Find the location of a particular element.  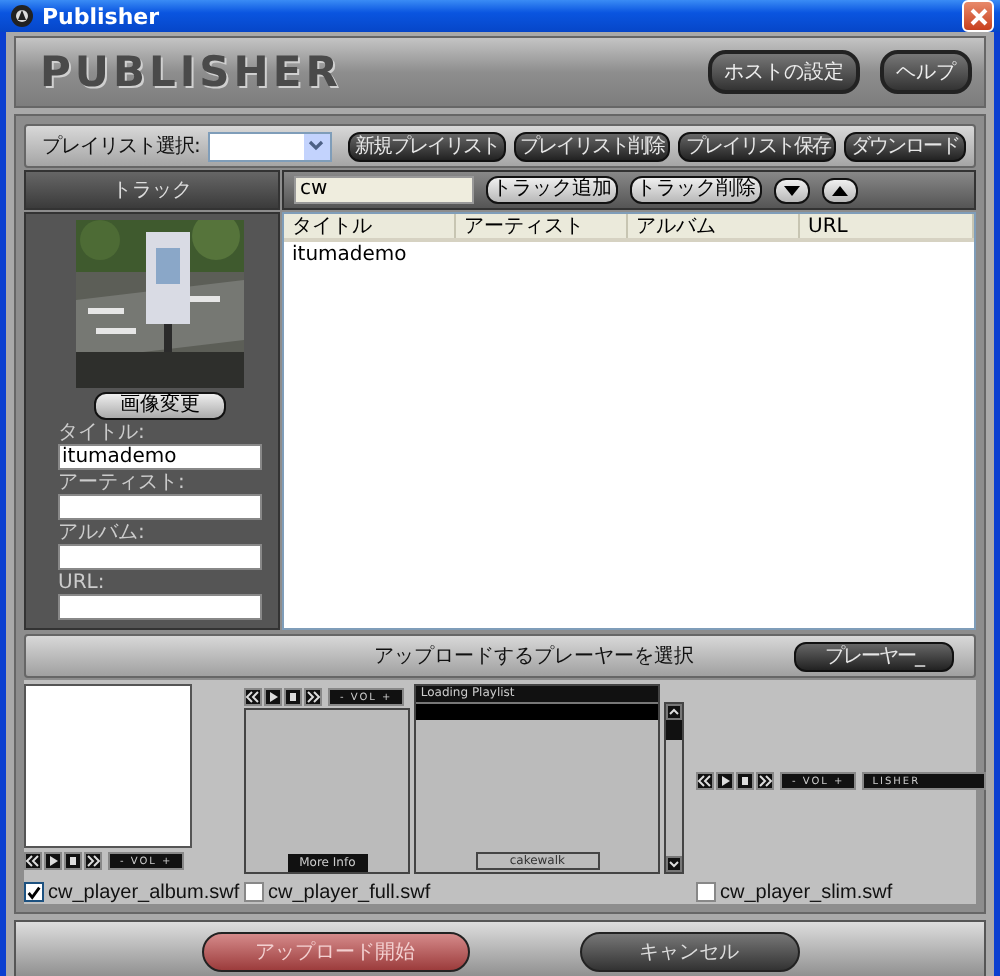

triangle-up-icon is located at coordinates (840, 190).